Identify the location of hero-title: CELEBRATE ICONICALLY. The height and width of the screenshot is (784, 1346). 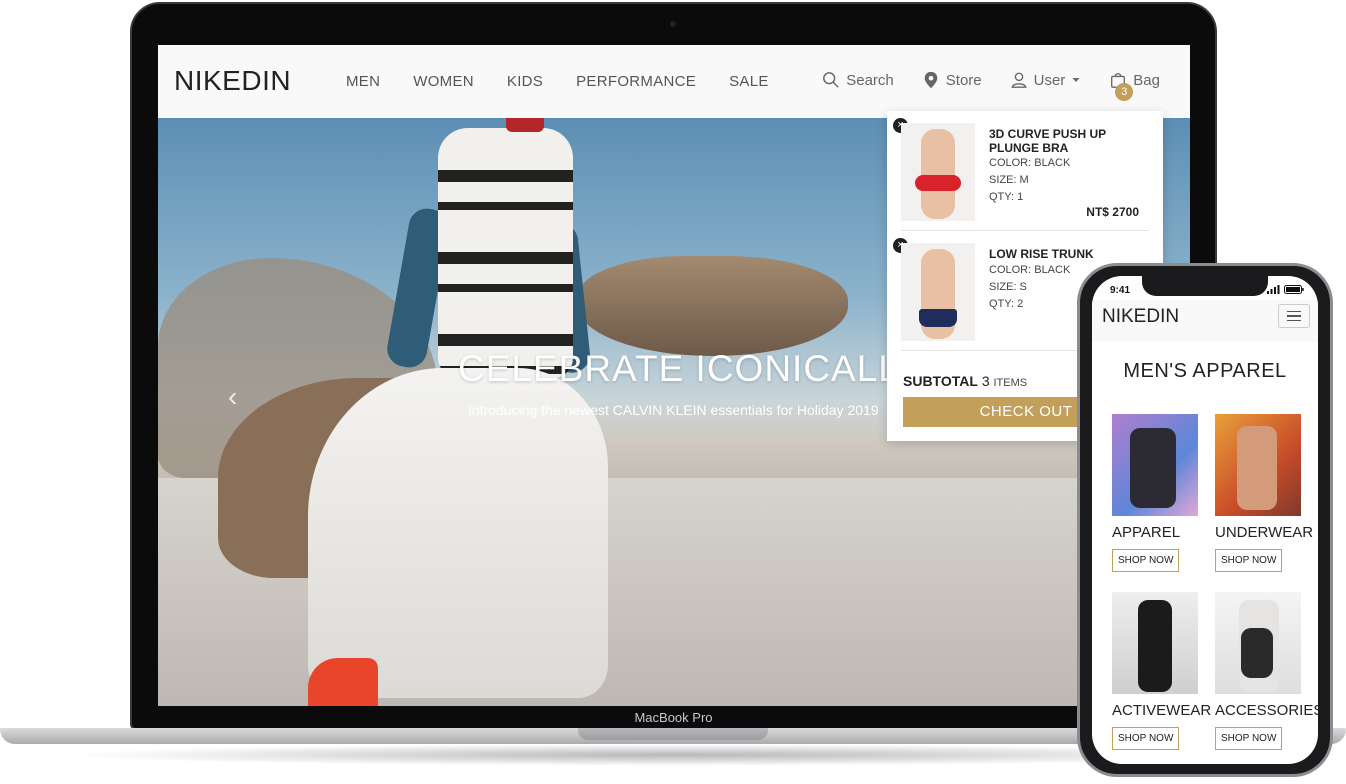
(690, 368).